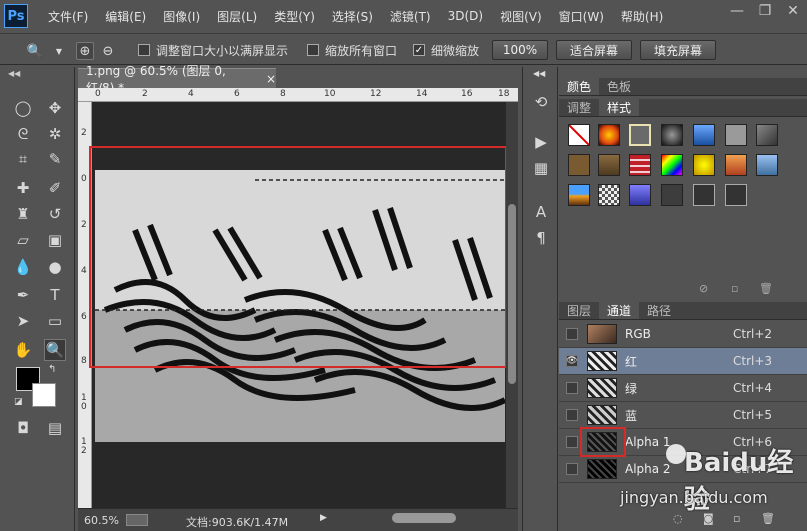  Describe the element at coordinates (640, 195) in the screenshot. I see `purple-style-icon` at that location.